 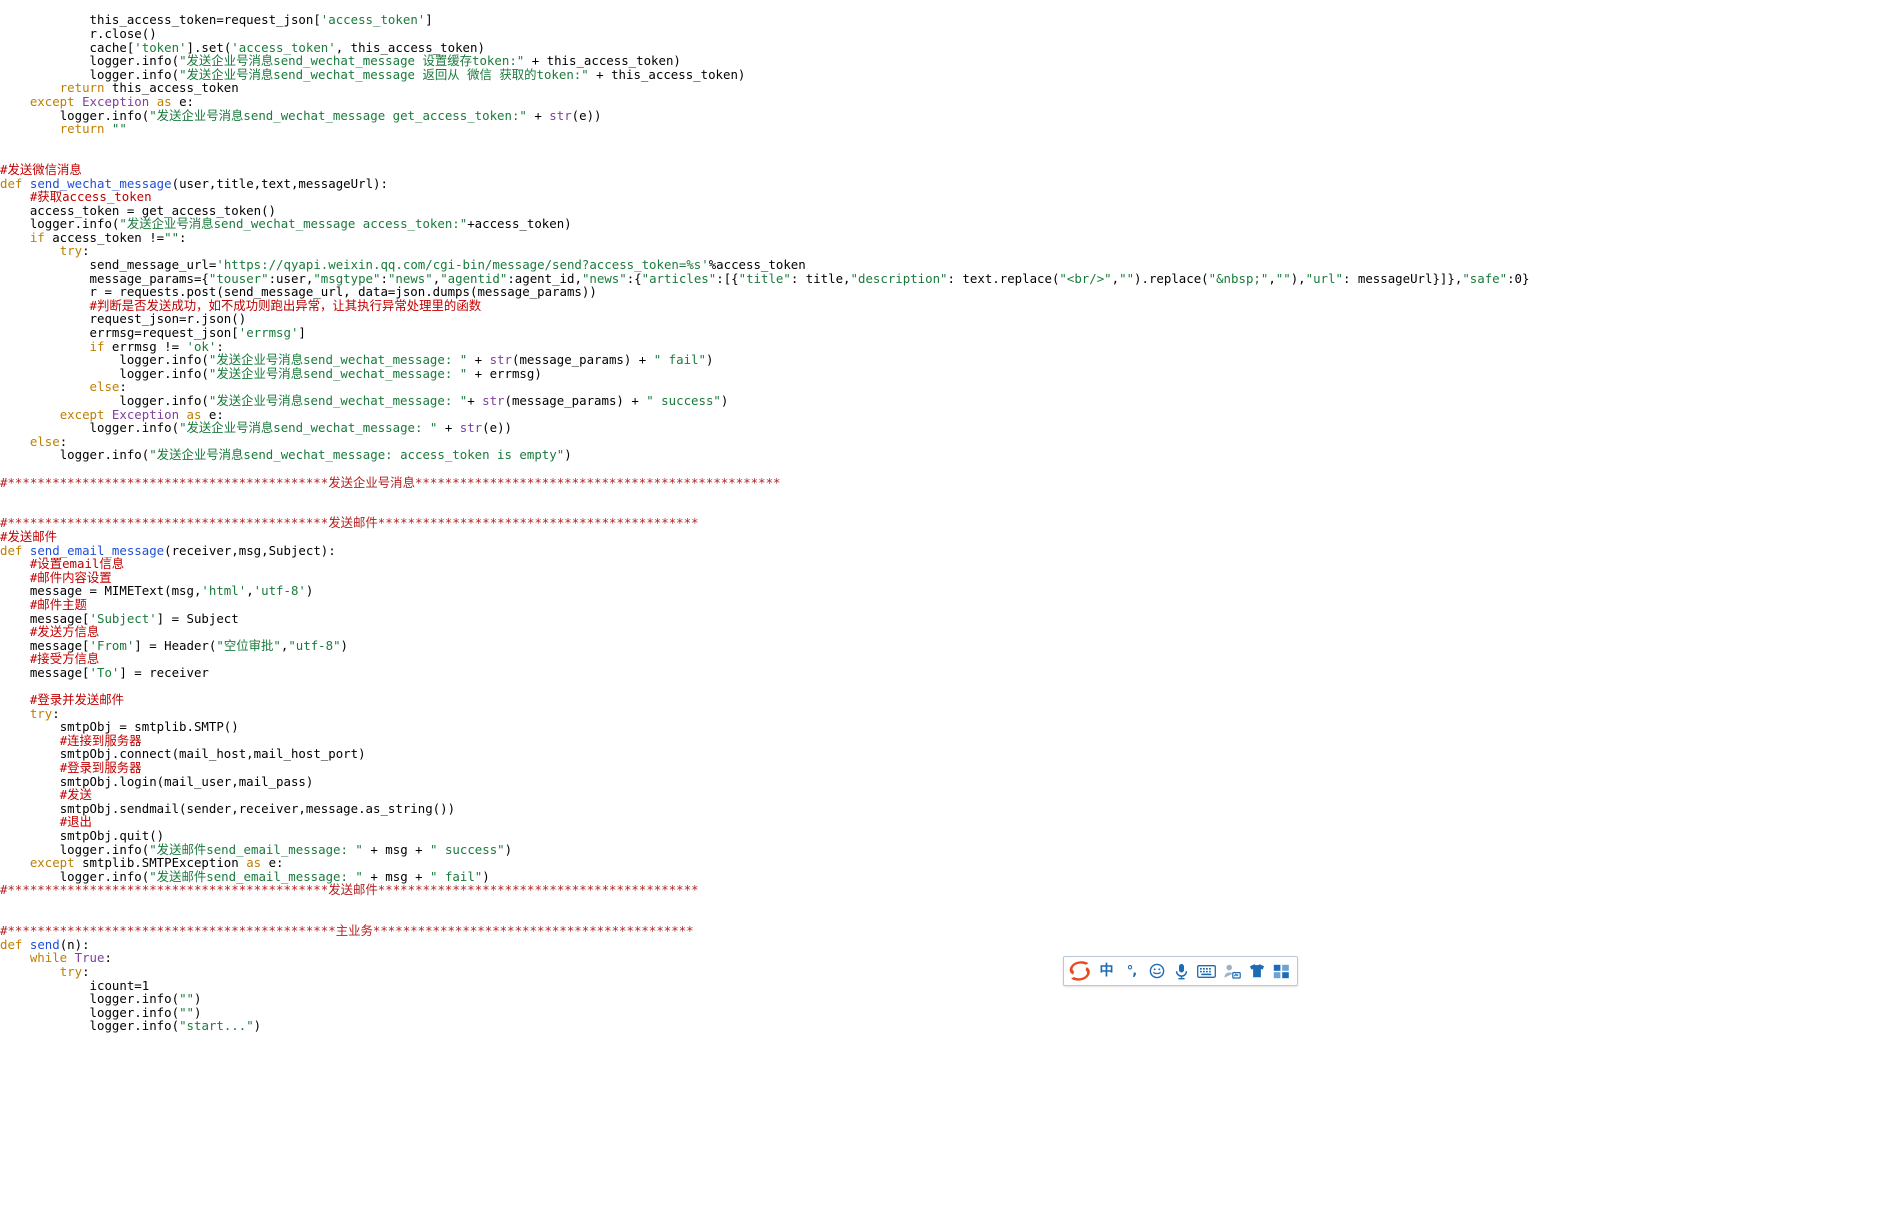 What do you see at coordinates (1256, 971) in the screenshot?
I see `skin-icon` at bounding box center [1256, 971].